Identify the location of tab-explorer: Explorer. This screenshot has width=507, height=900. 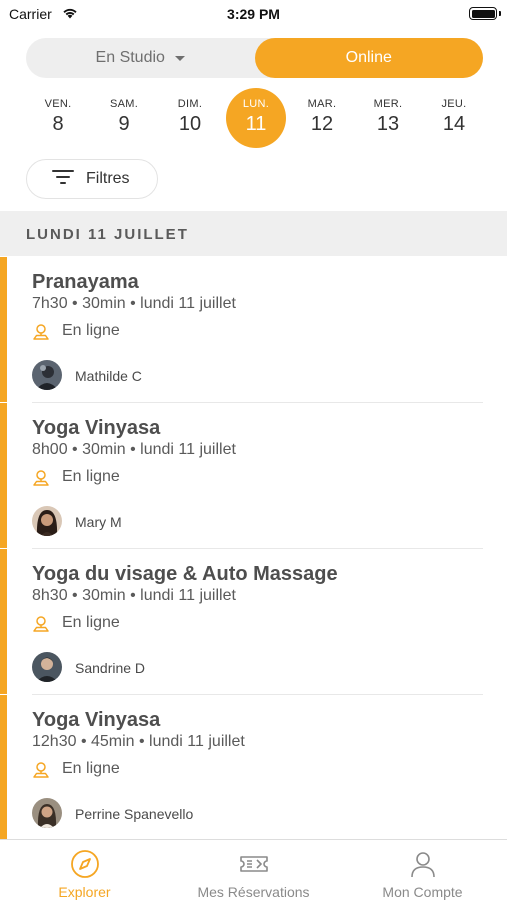
(84, 870).